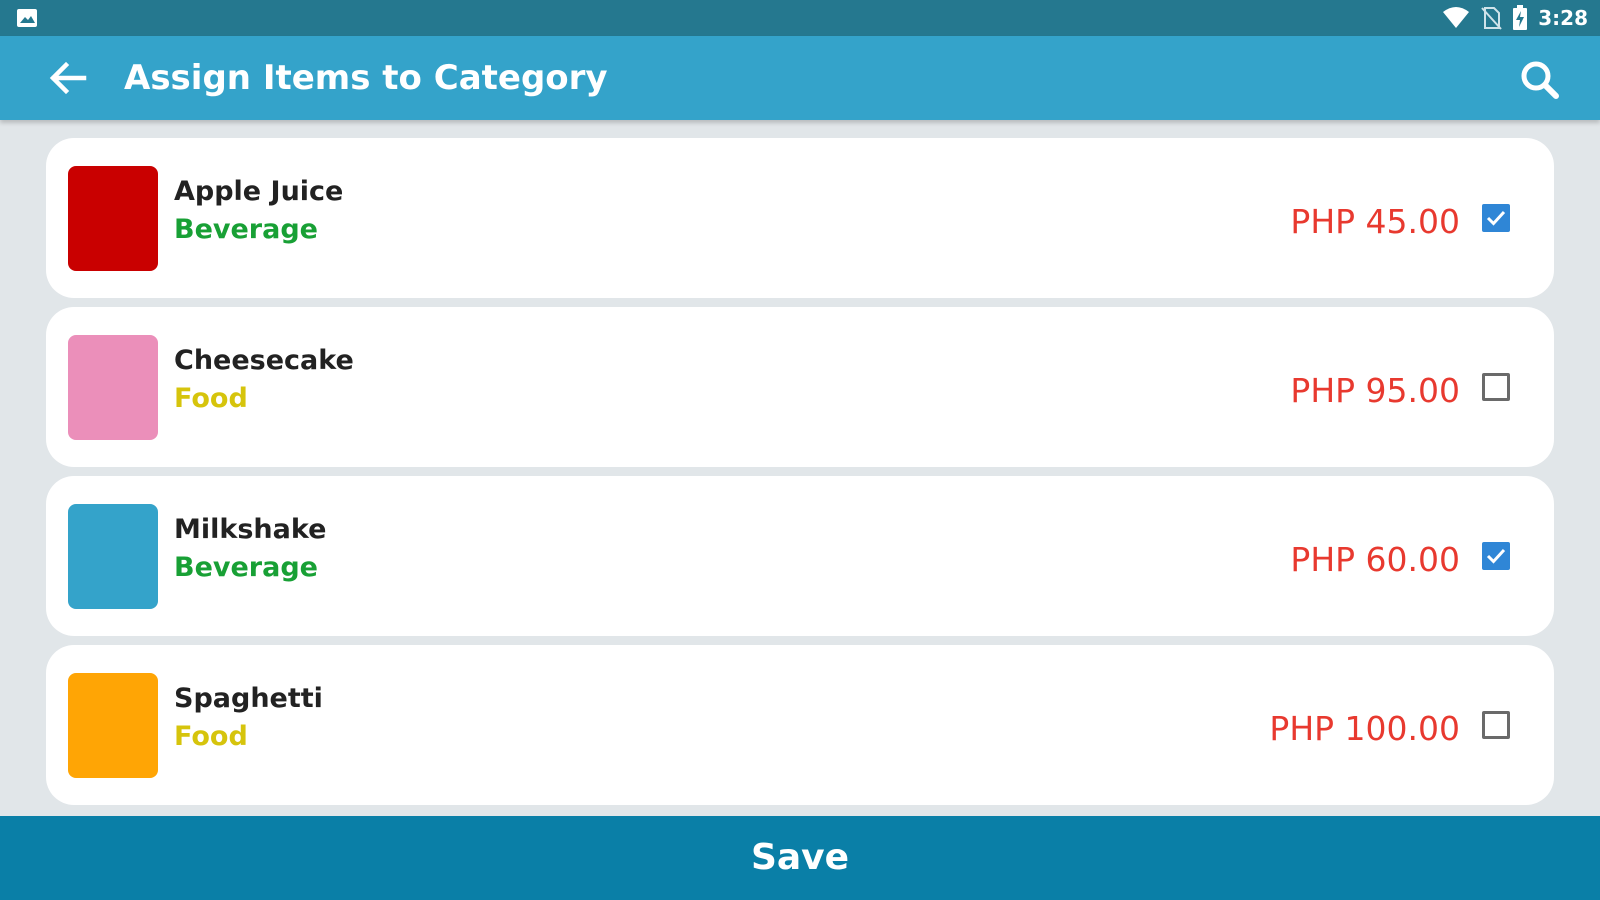 Image resolution: width=1600 pixels, height=900 pixels. Describe the element at coordinates (800, 858) in the screenshot. I see `save-button: Save` at that location.